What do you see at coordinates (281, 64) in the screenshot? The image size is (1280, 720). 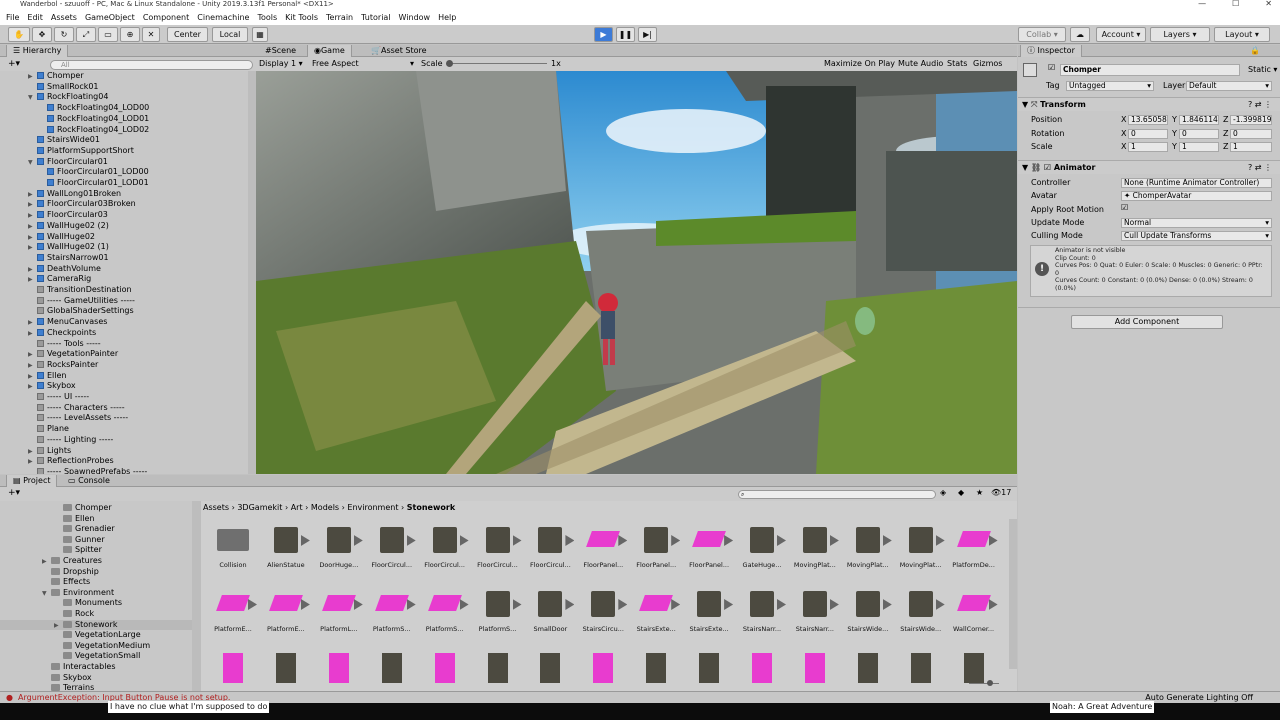 I see `display-dropdown: Display 1 ▾` at bounding box center [281, 64].